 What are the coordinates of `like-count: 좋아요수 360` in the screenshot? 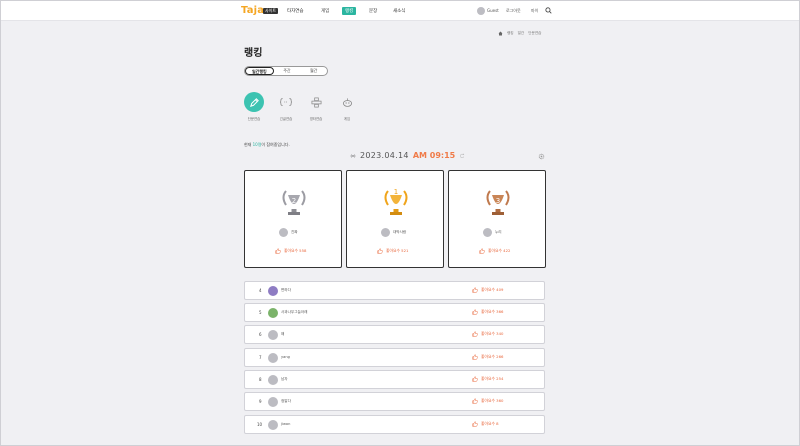 It's located at (487, 401).